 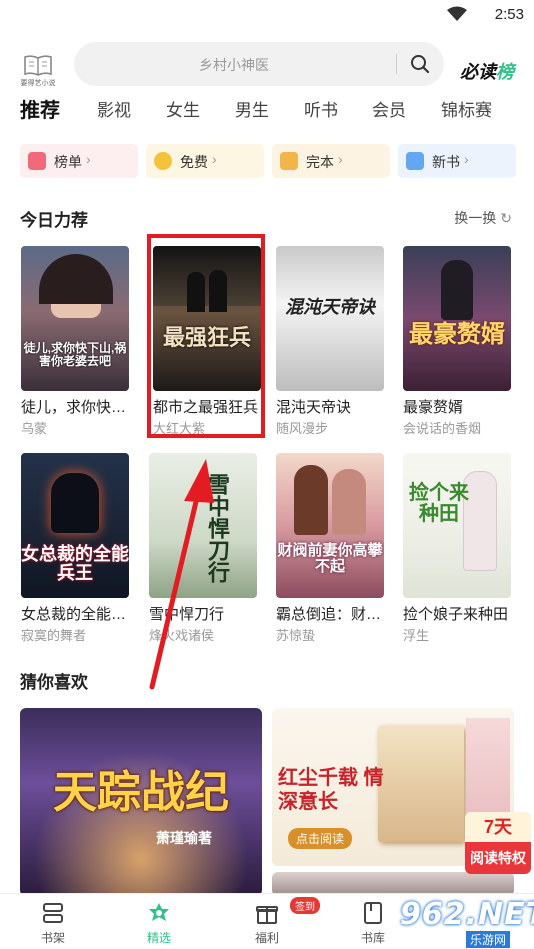 What do you see at coordinates (506, 218) in the screenshot?
I see `refresh-icon: ↻` at bounding box center [506, 218].